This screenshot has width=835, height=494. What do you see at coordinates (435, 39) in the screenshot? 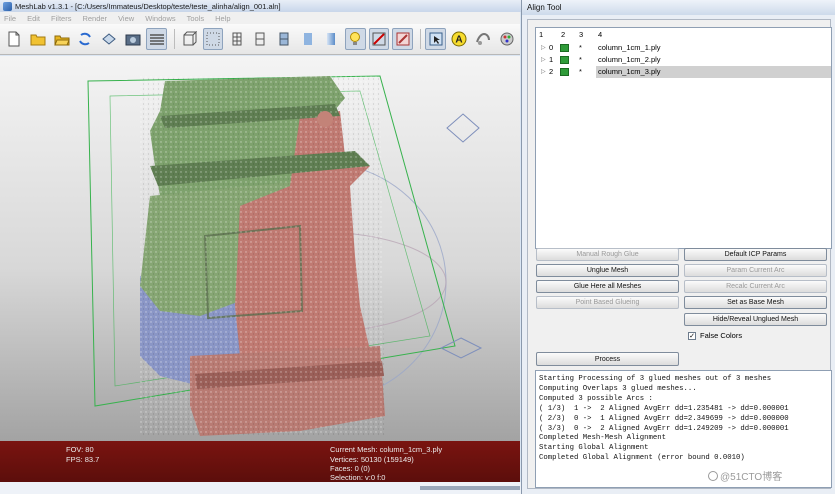
I see `select-tool-button` at bounding box center [435, 39].